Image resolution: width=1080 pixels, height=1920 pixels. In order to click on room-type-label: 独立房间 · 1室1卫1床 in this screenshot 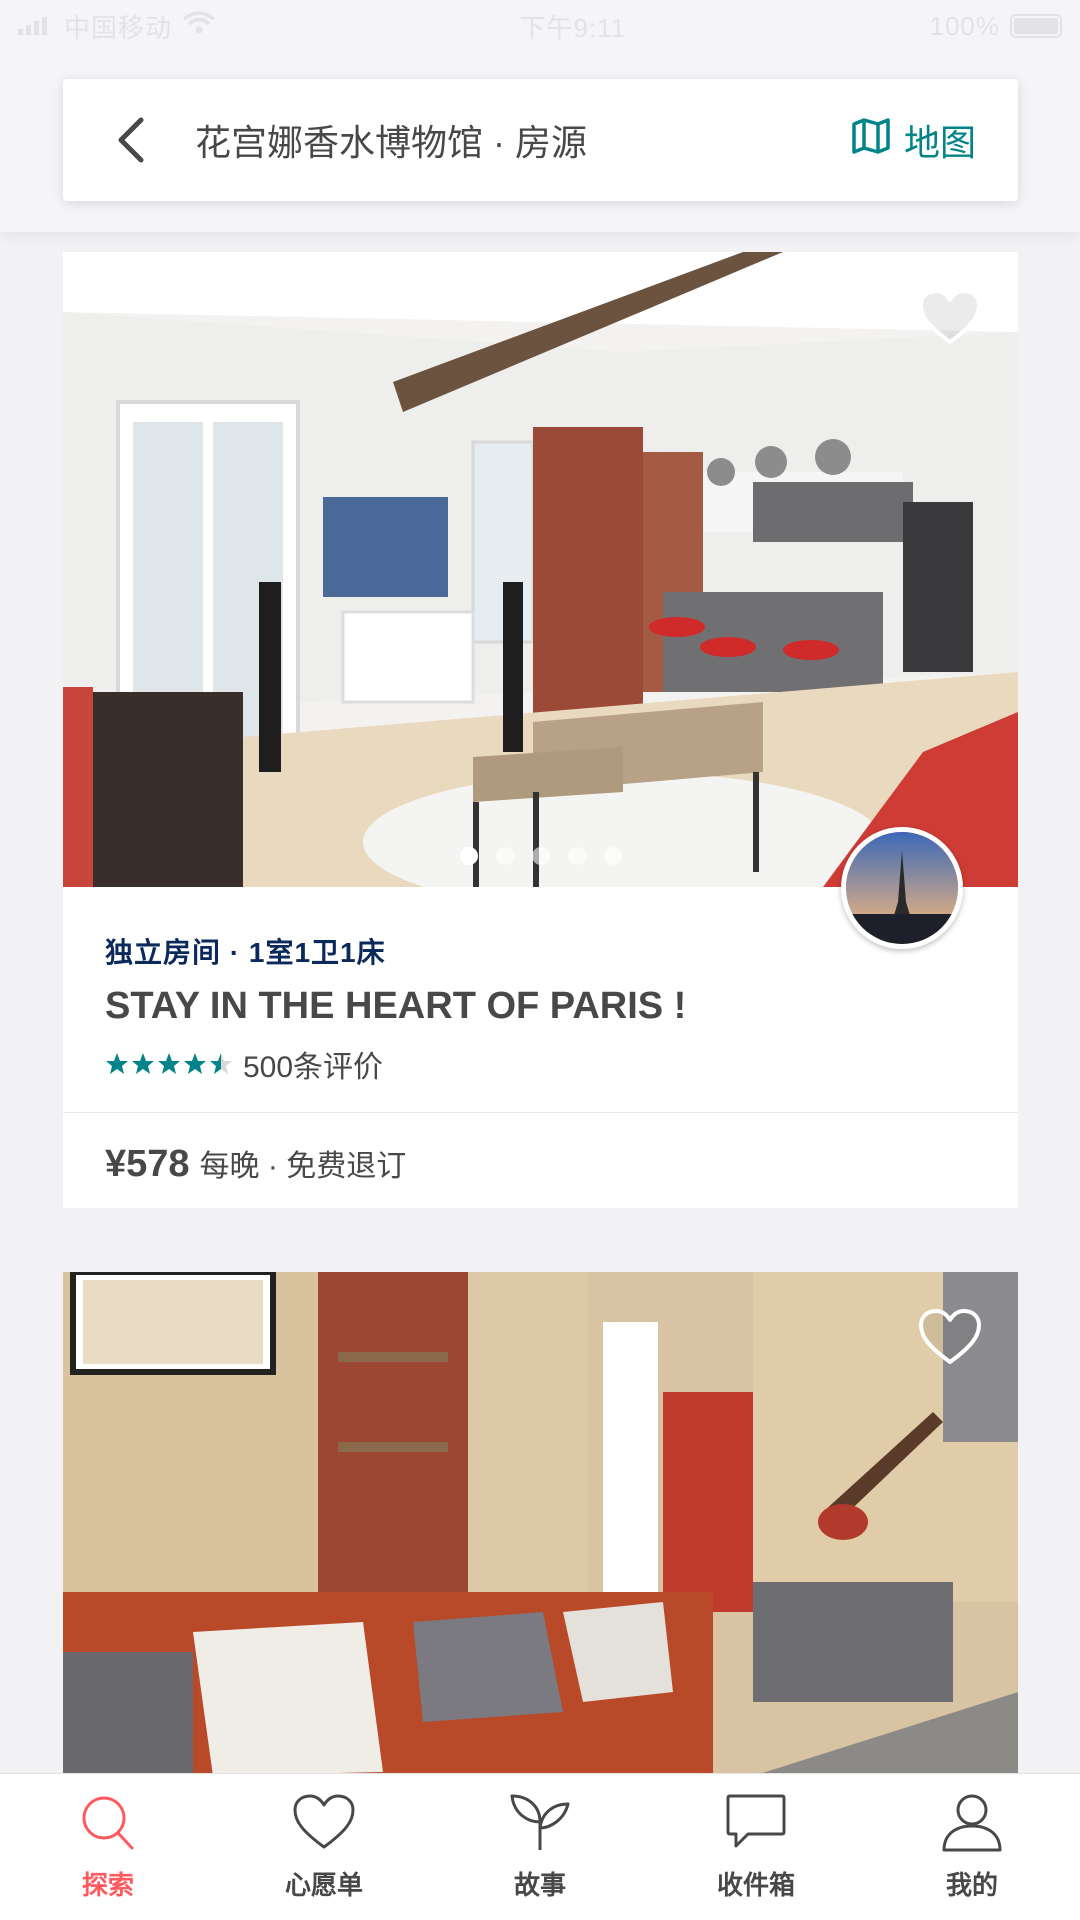, I will do `click(245, 952)`.